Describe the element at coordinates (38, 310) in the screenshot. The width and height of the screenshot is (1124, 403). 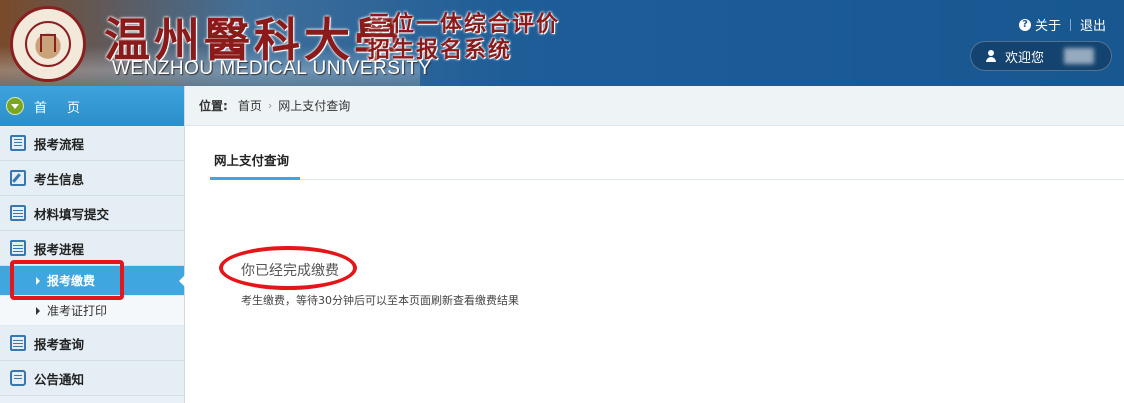
I see `caret-right-icon` at that location.